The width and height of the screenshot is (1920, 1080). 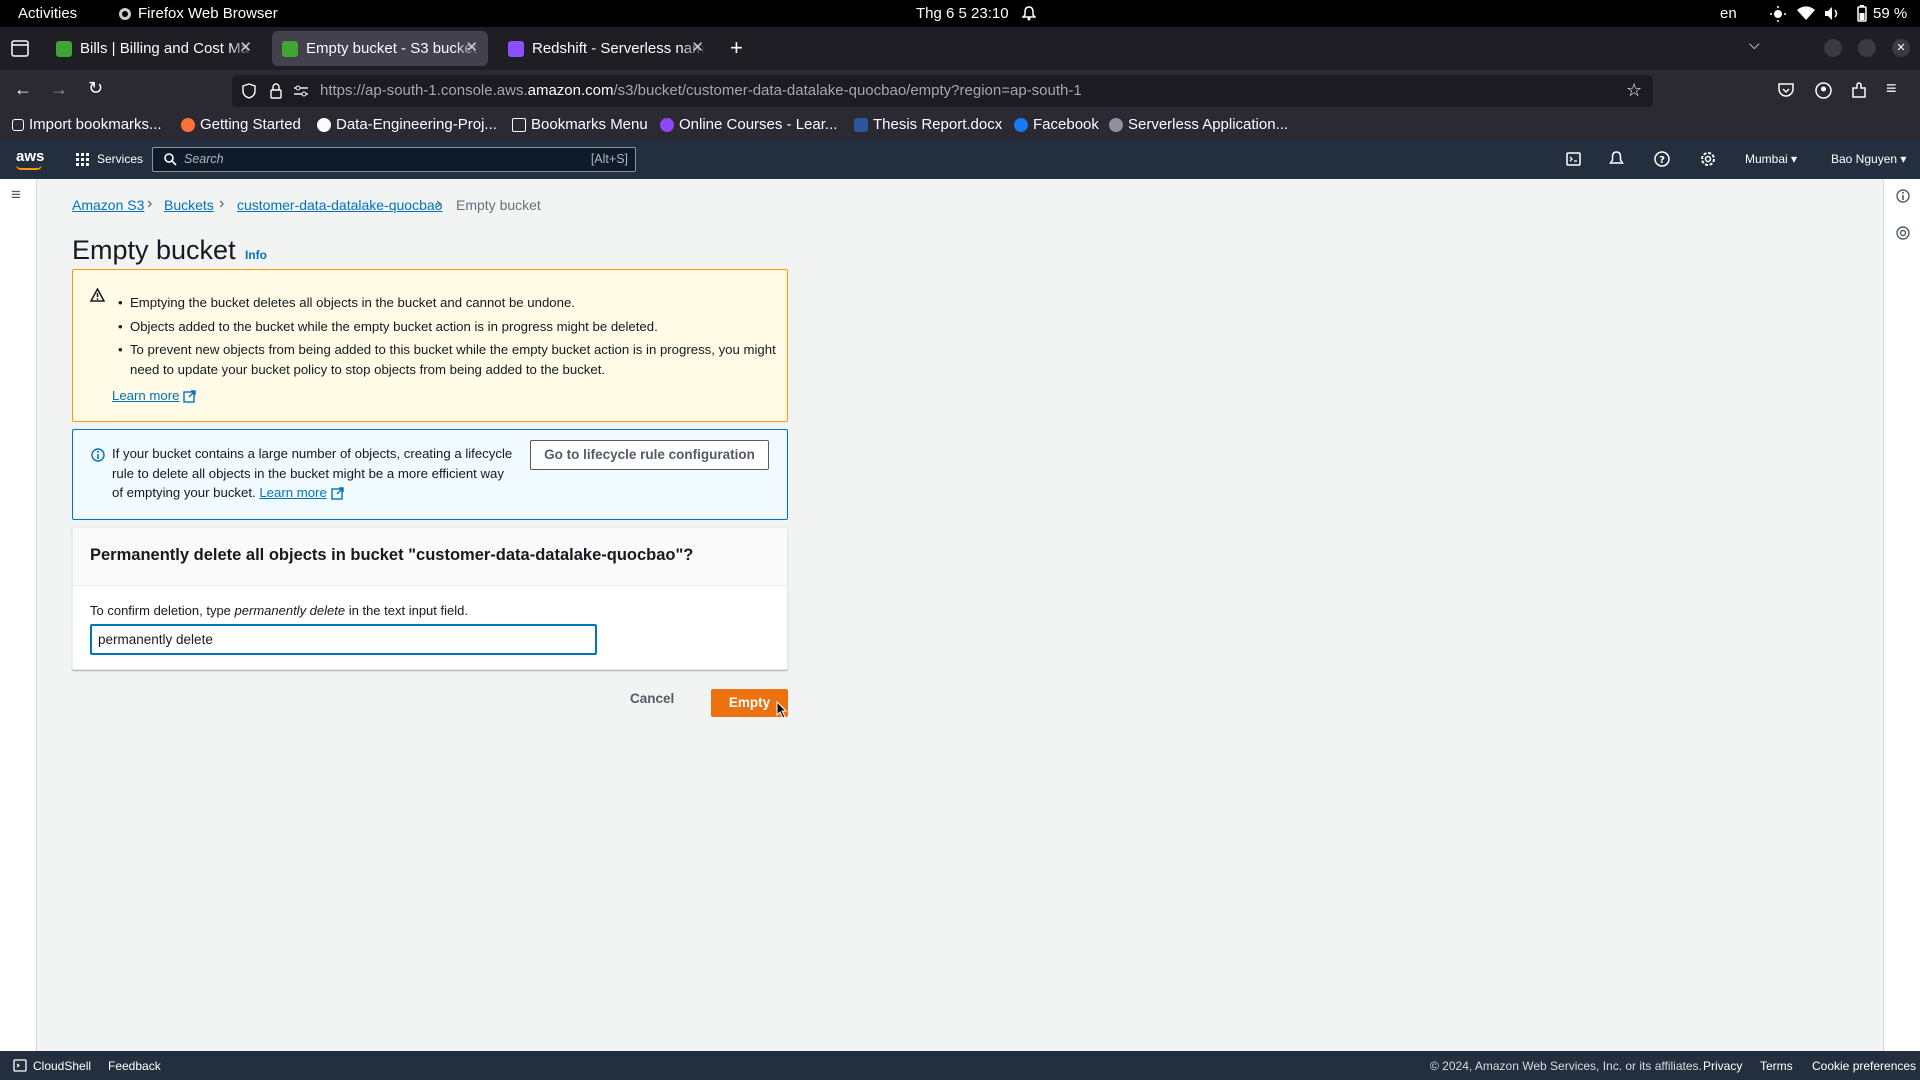 I want to click on lock-icon, so click(x=276, y=91).